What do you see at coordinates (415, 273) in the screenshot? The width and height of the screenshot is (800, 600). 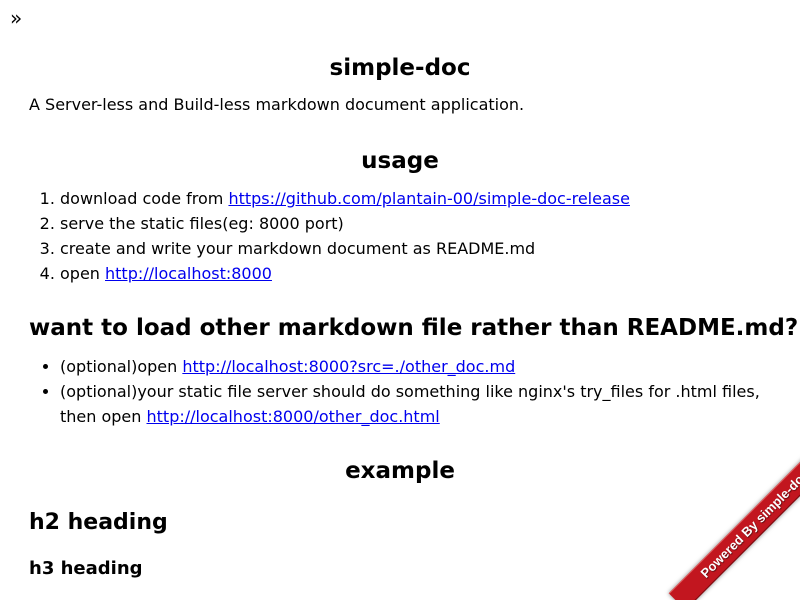 I see `usage-step: open http://localhost:8000` at bounding box center [415, 273].